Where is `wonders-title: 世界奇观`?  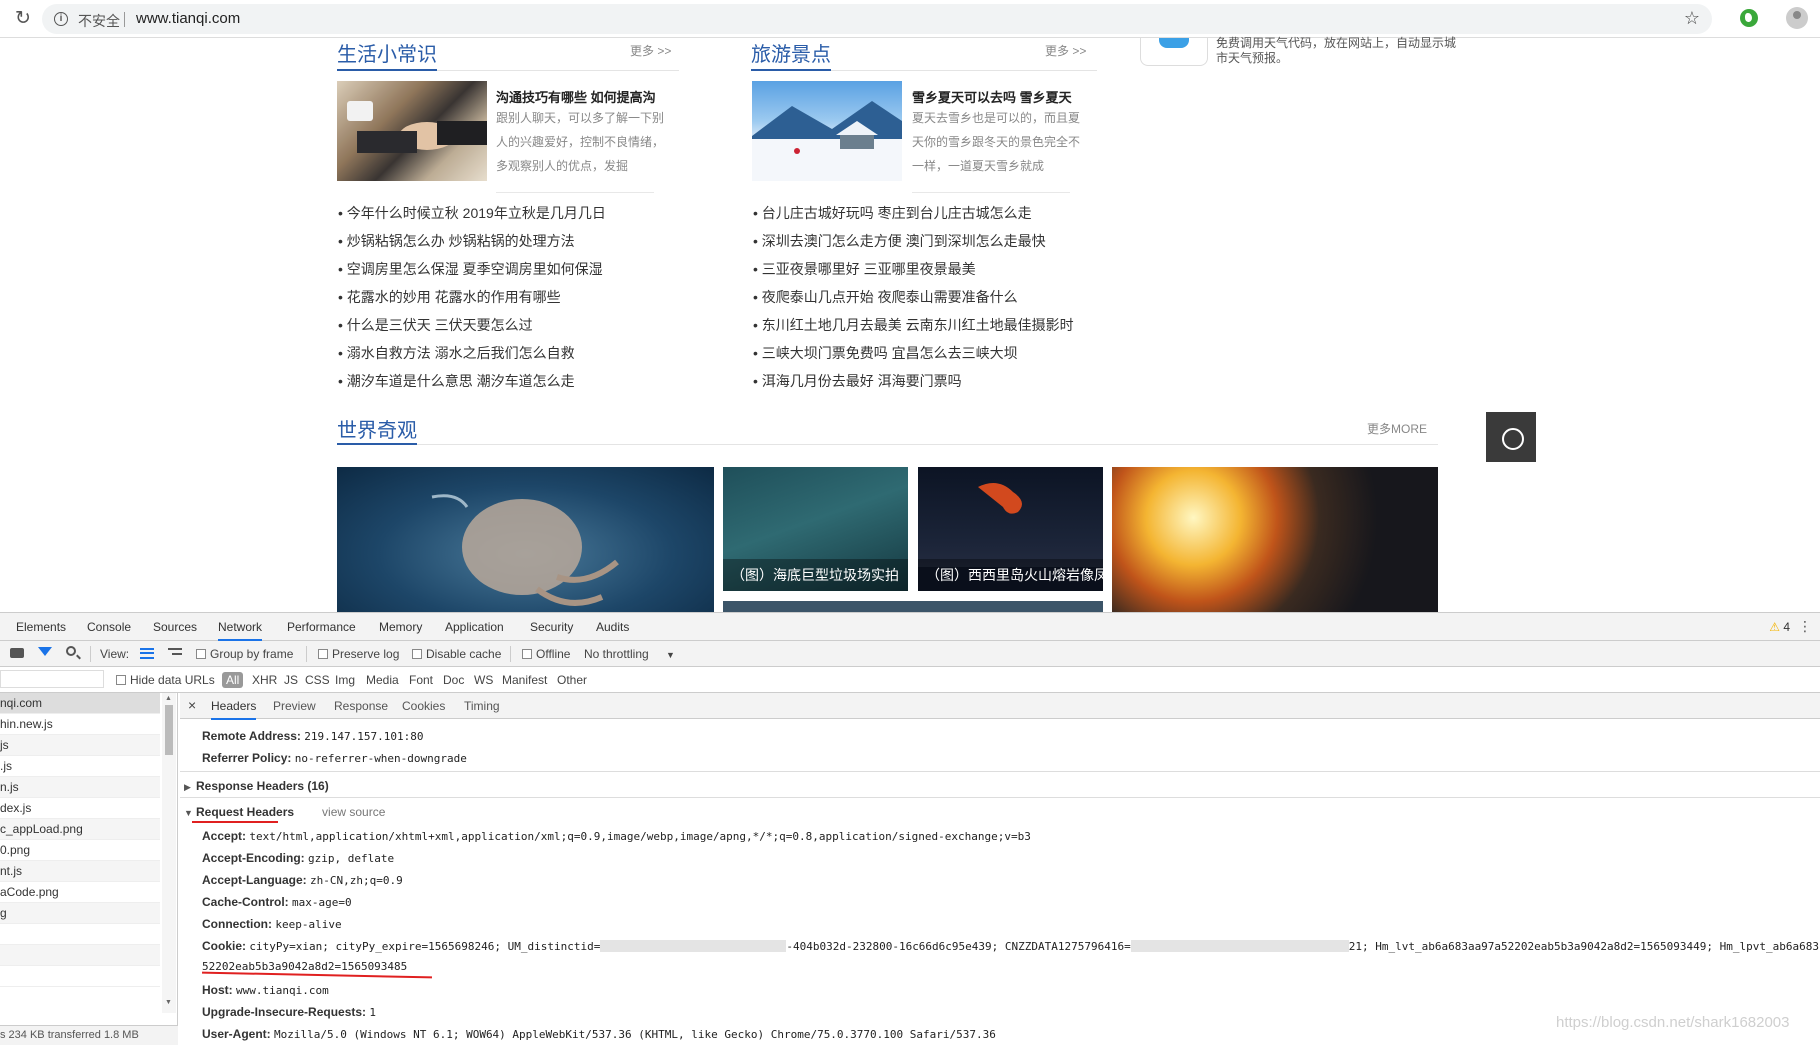
wonders-title: 世界奇观 is located at coordinates (377, 428).